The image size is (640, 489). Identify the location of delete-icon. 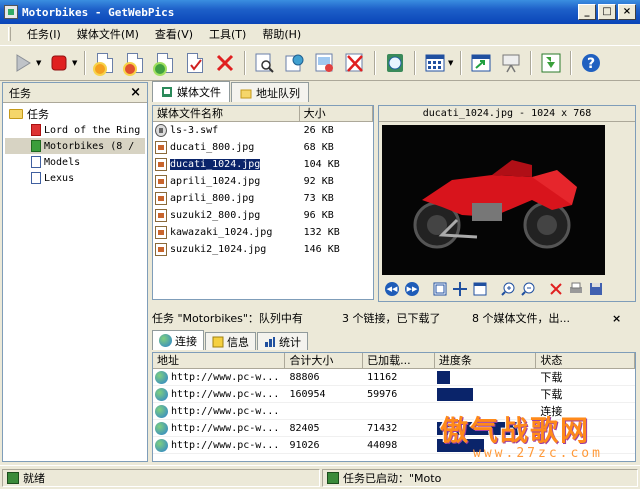
(556, 289).